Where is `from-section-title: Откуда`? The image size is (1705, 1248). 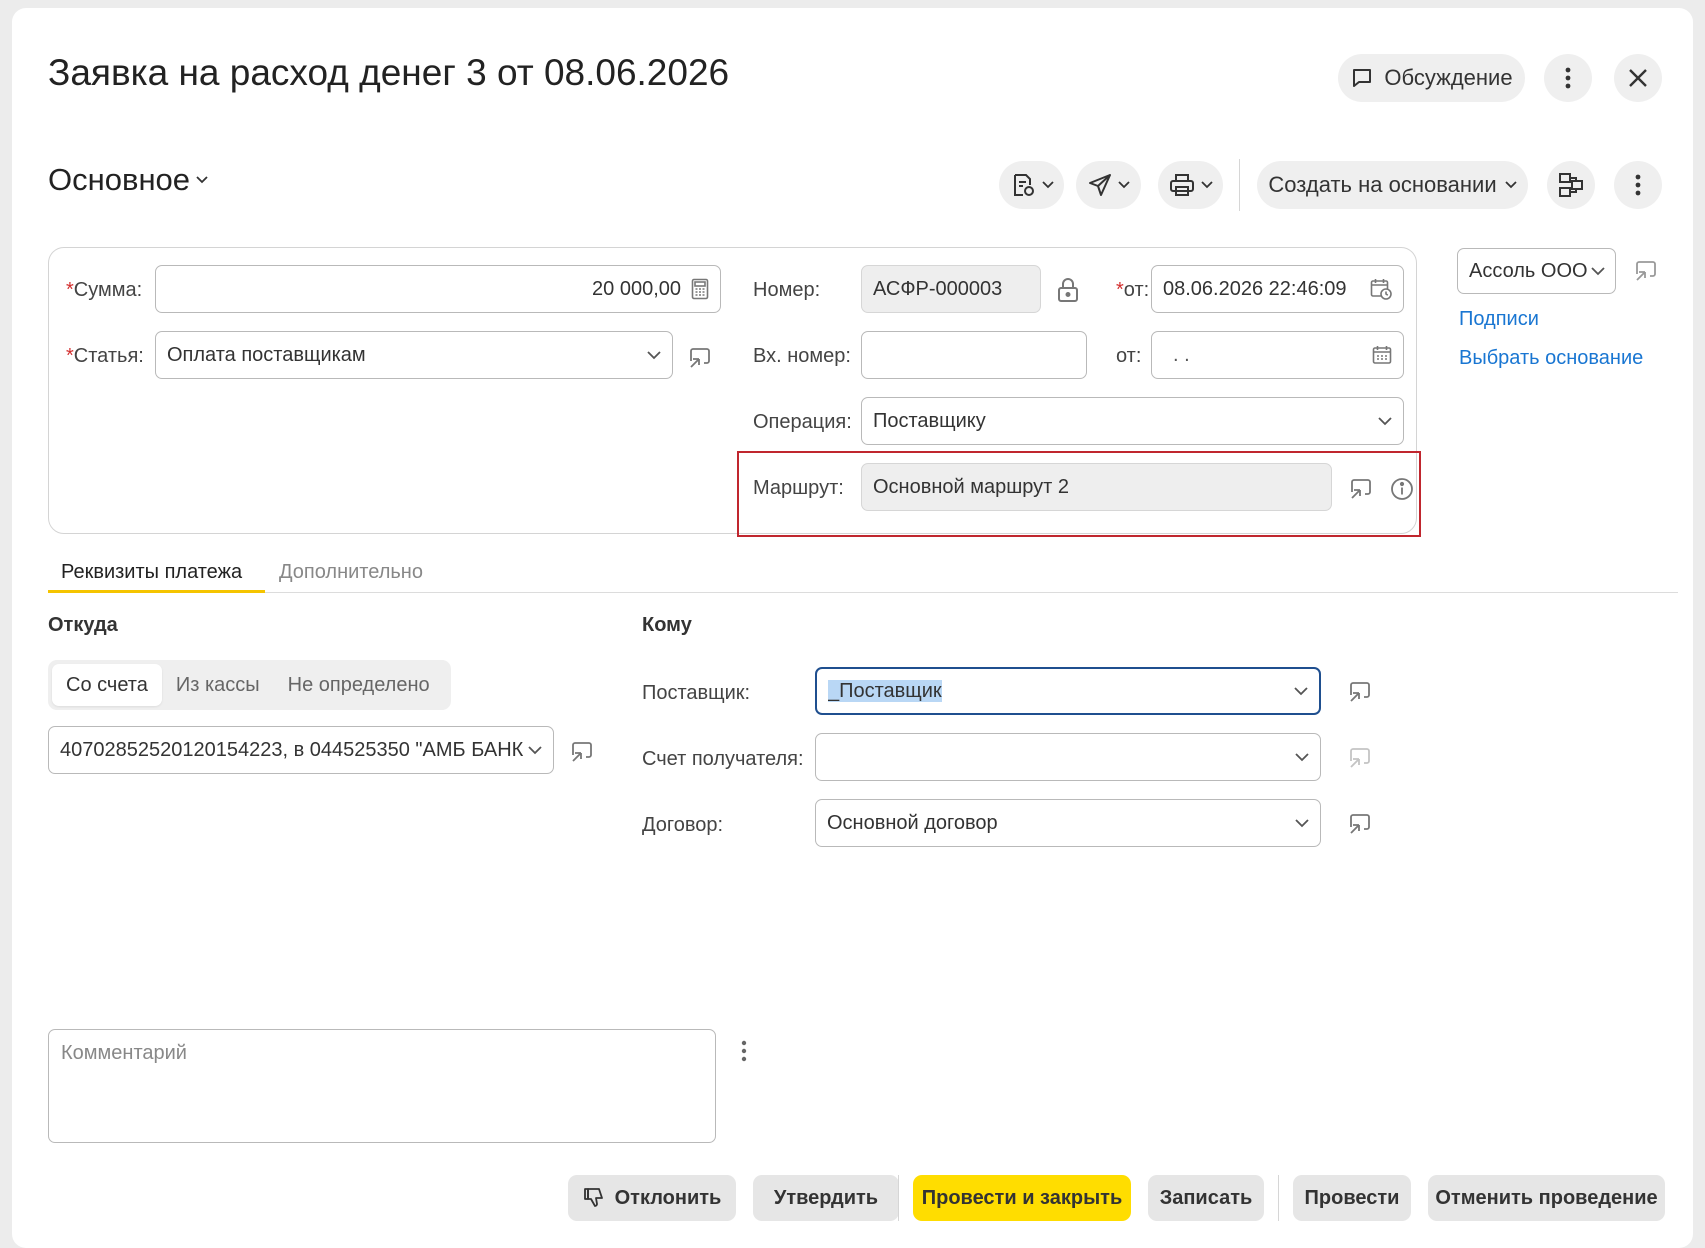
from-section-title: Откуда is located at coordinates (83, 625).